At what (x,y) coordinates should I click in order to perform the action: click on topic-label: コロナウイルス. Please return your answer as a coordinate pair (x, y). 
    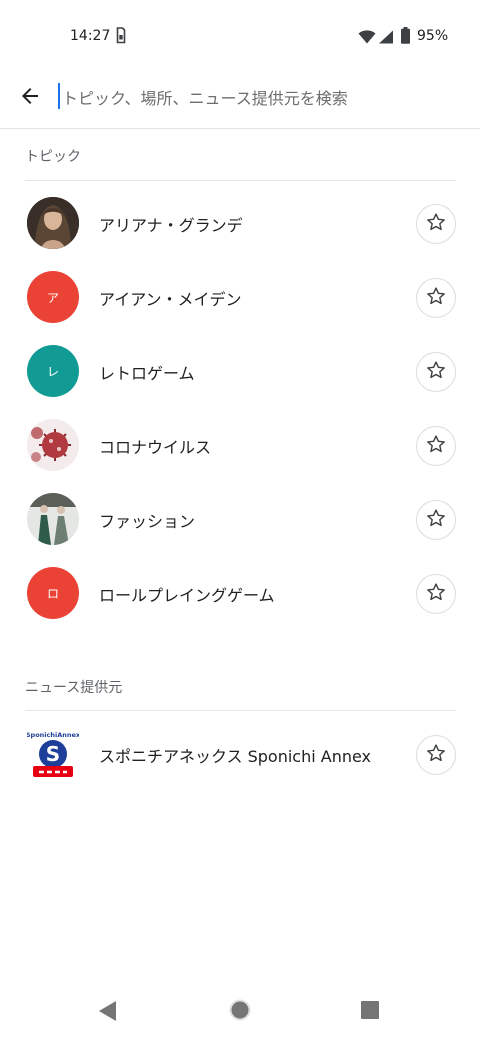
    Looking at the image, I should click on (155, 447).